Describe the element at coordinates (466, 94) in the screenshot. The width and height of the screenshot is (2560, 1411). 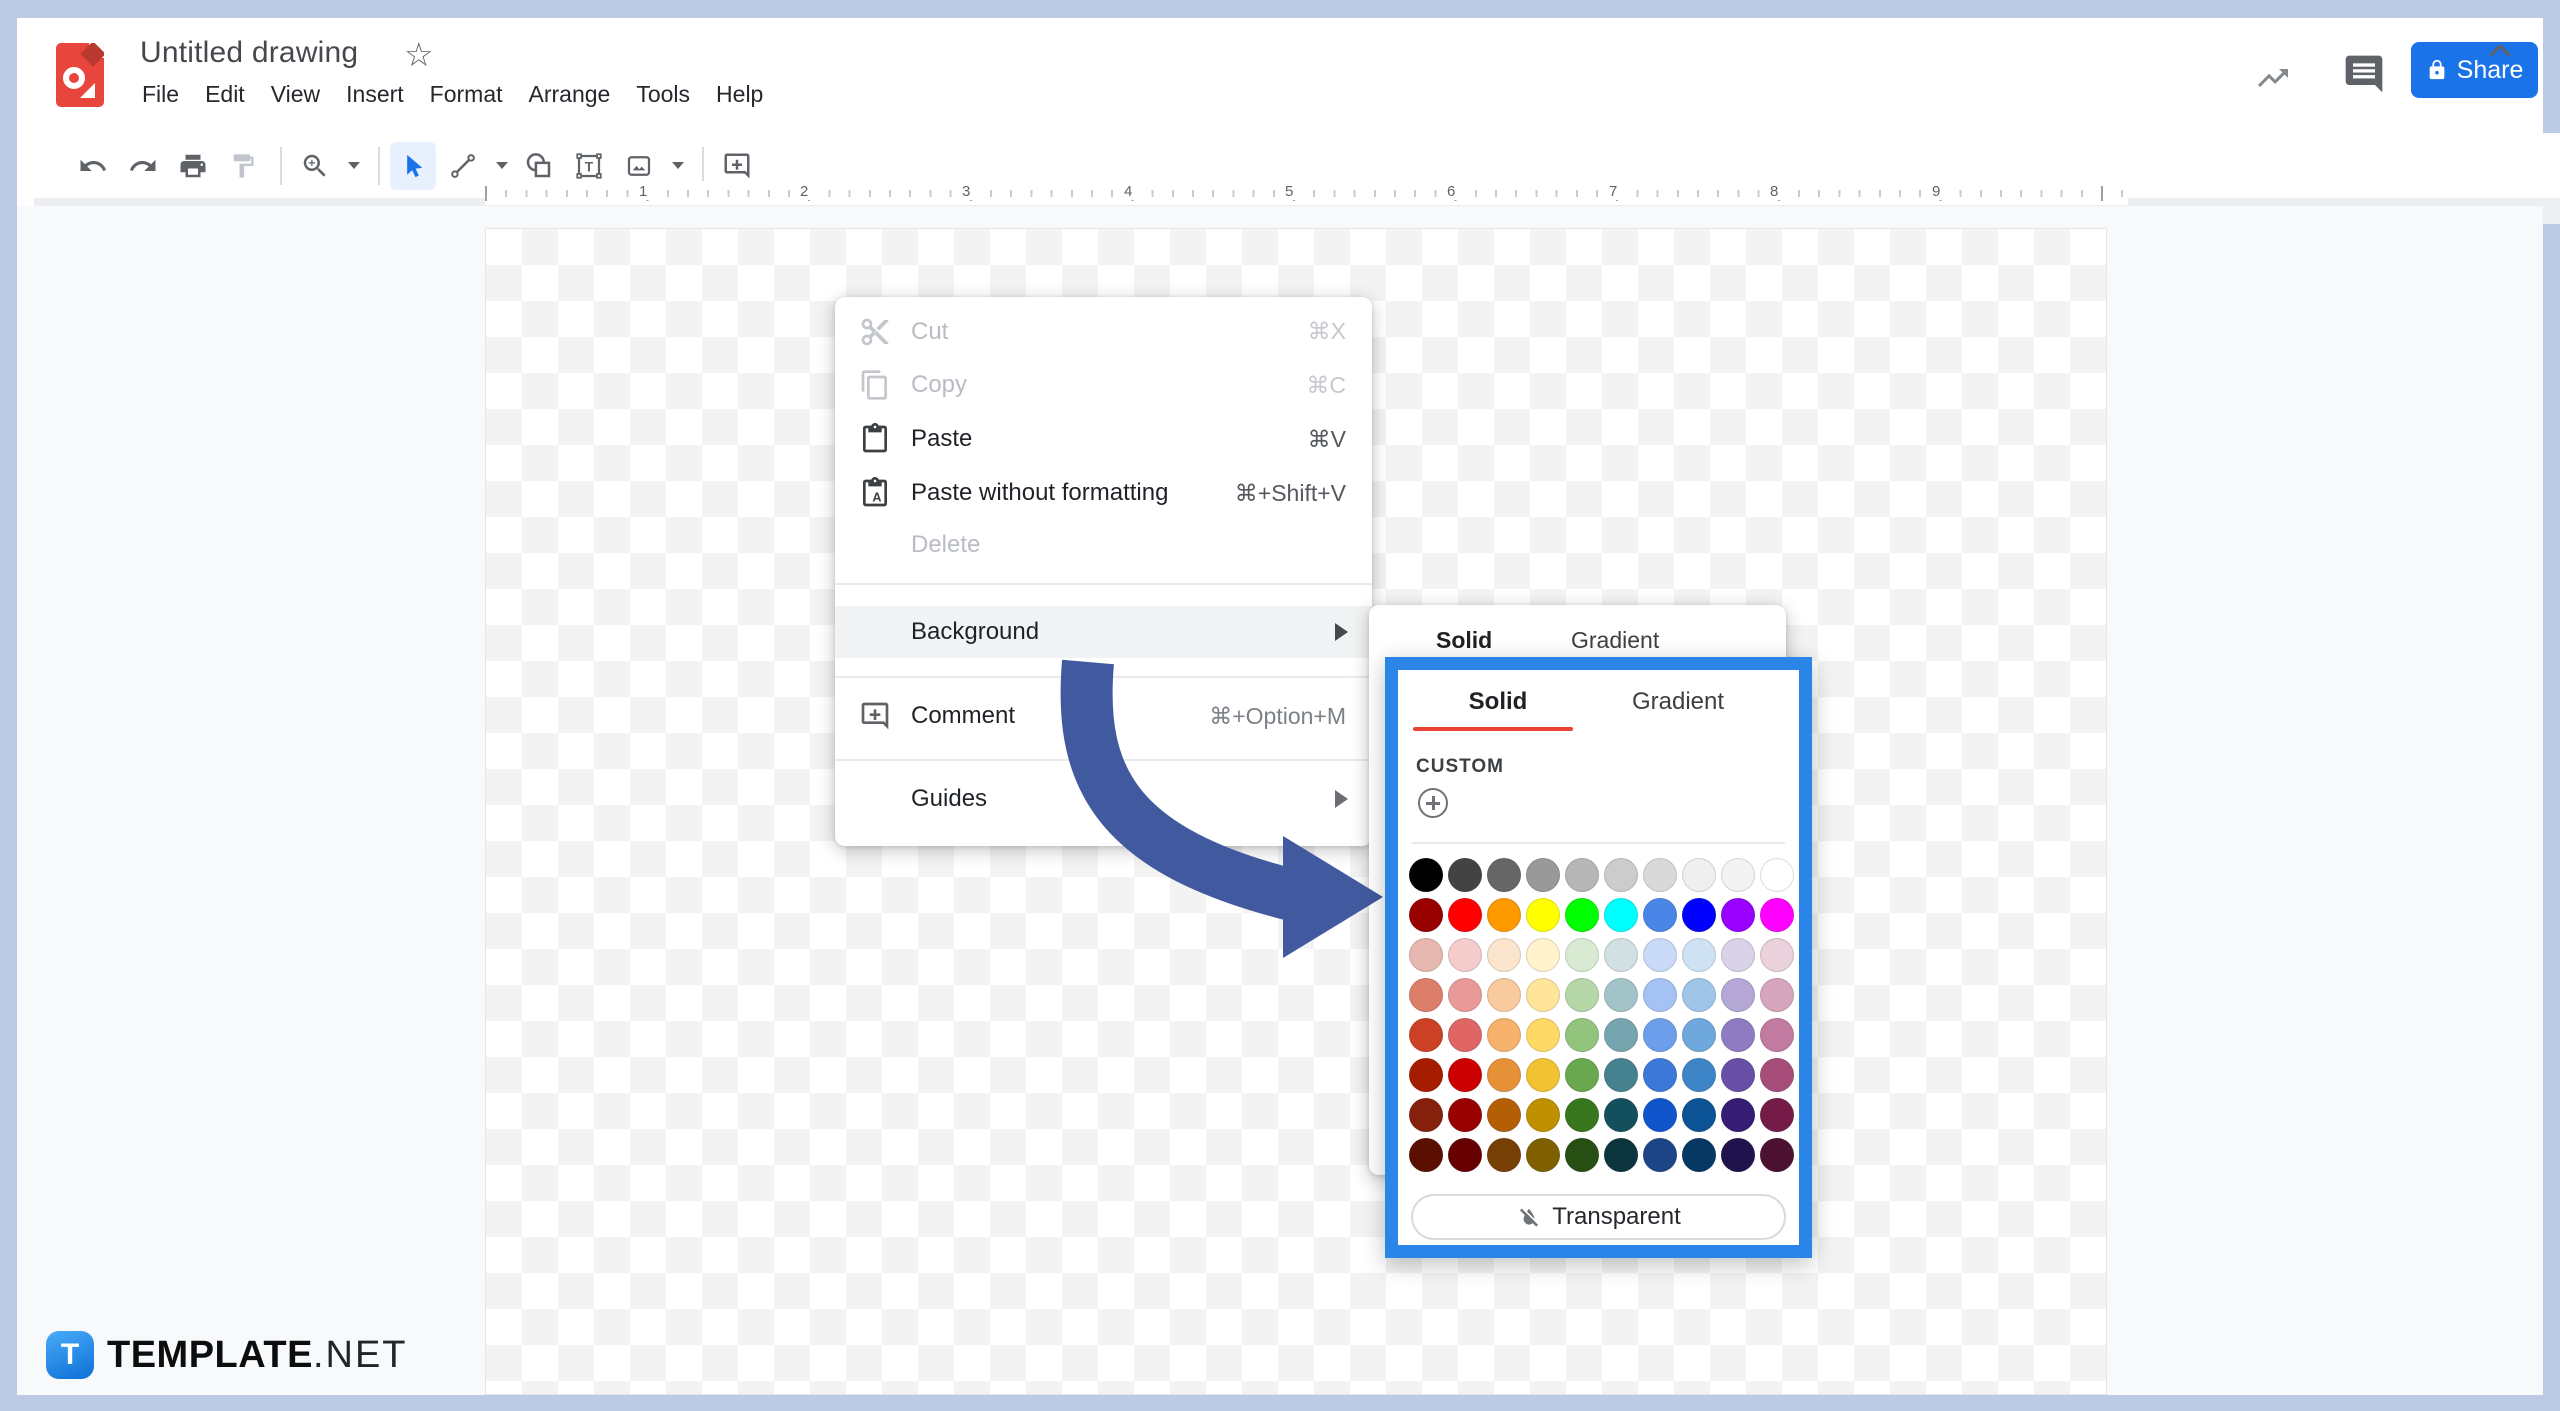
I see `menu-format: Format` at that location.